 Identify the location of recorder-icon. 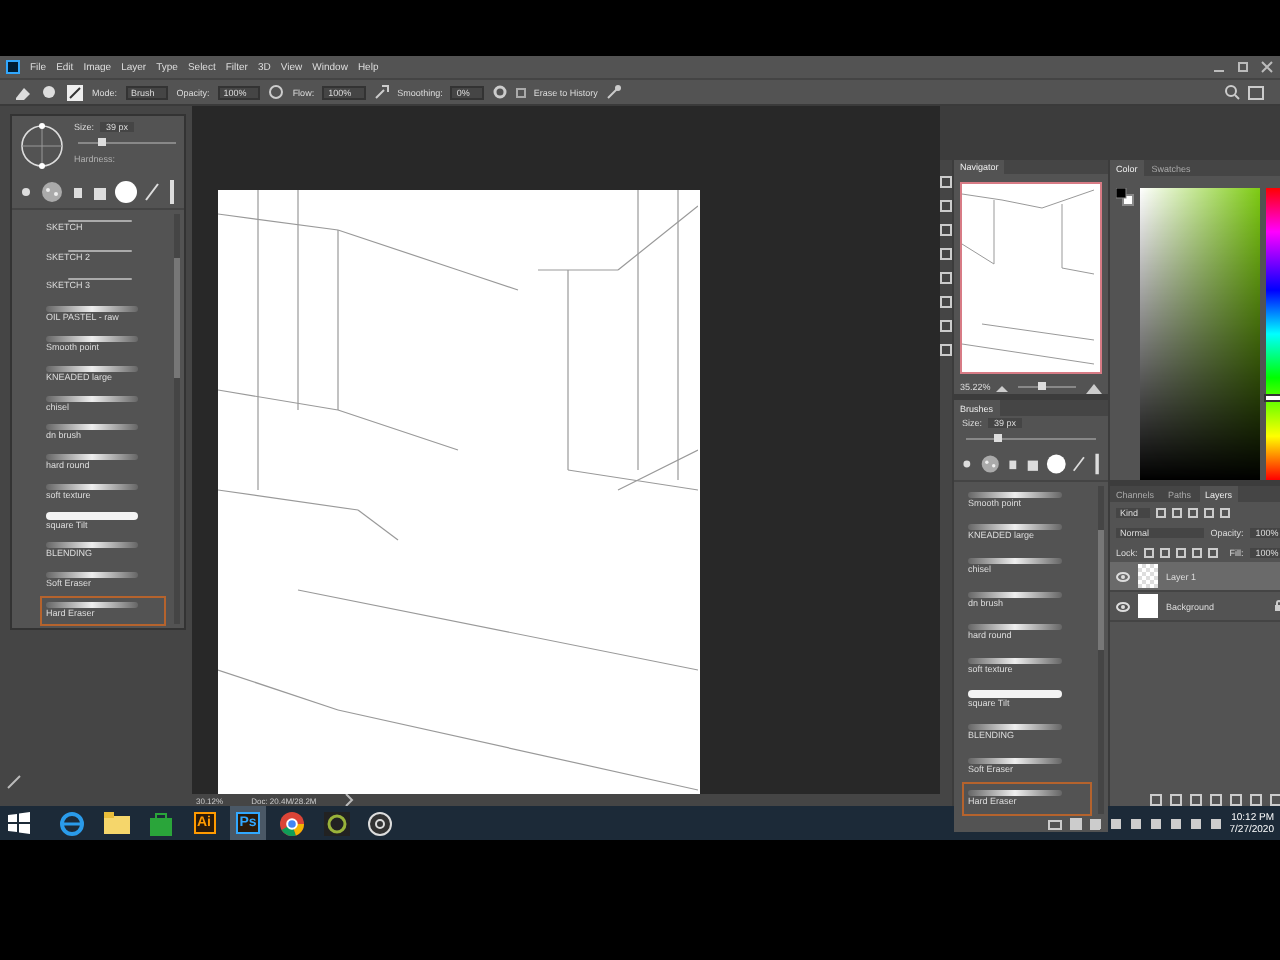
(380, 823).